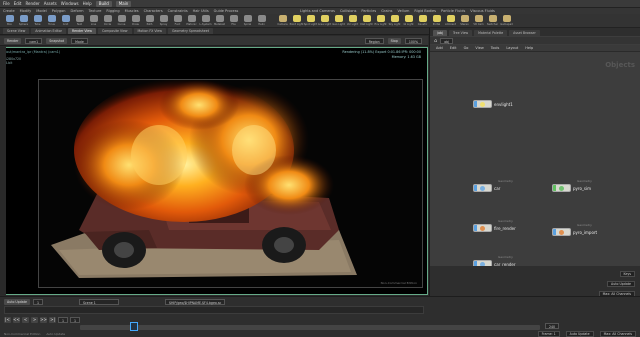  I want to click on tool-l-system: L-System, so click(206, 20).